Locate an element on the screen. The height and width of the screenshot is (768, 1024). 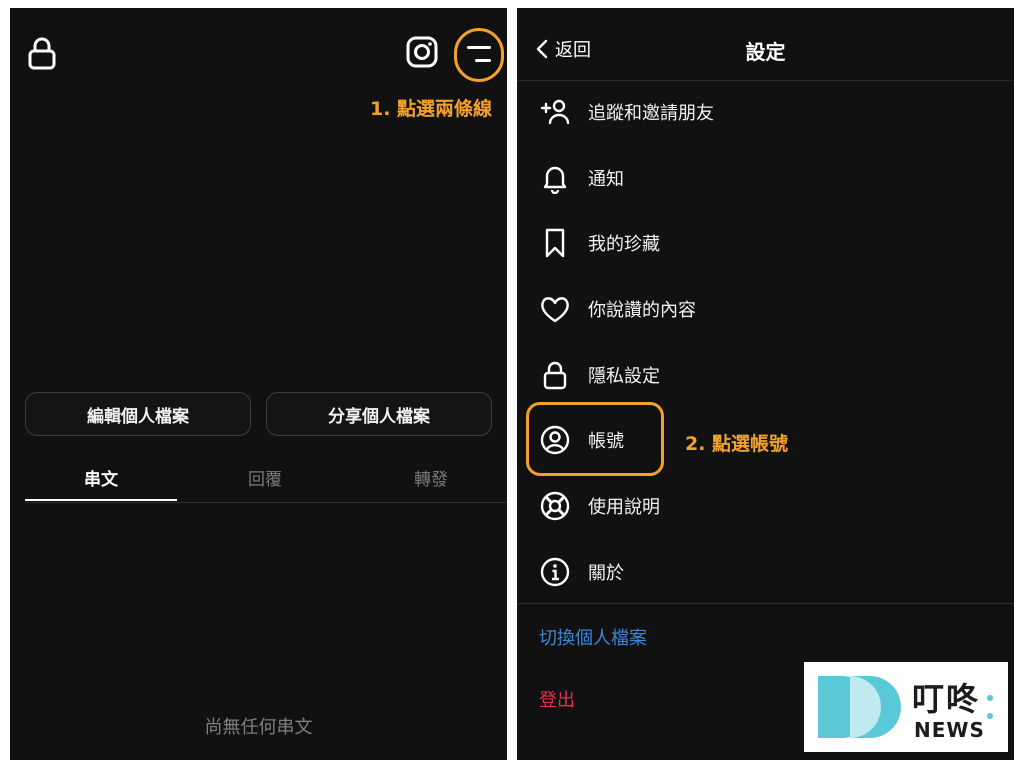
section-divider is located at coordinates (765, 603).